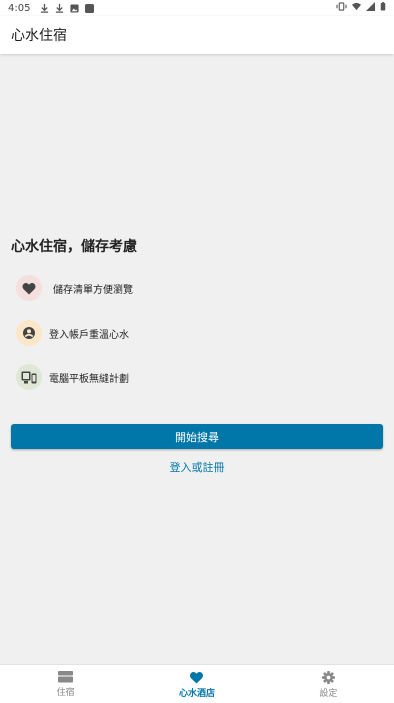  What do you see at coordinates (89, 335) in the screenshot?
I see `feature-label: 登入帳戶重溫心水` at bounding box center [89, 335].